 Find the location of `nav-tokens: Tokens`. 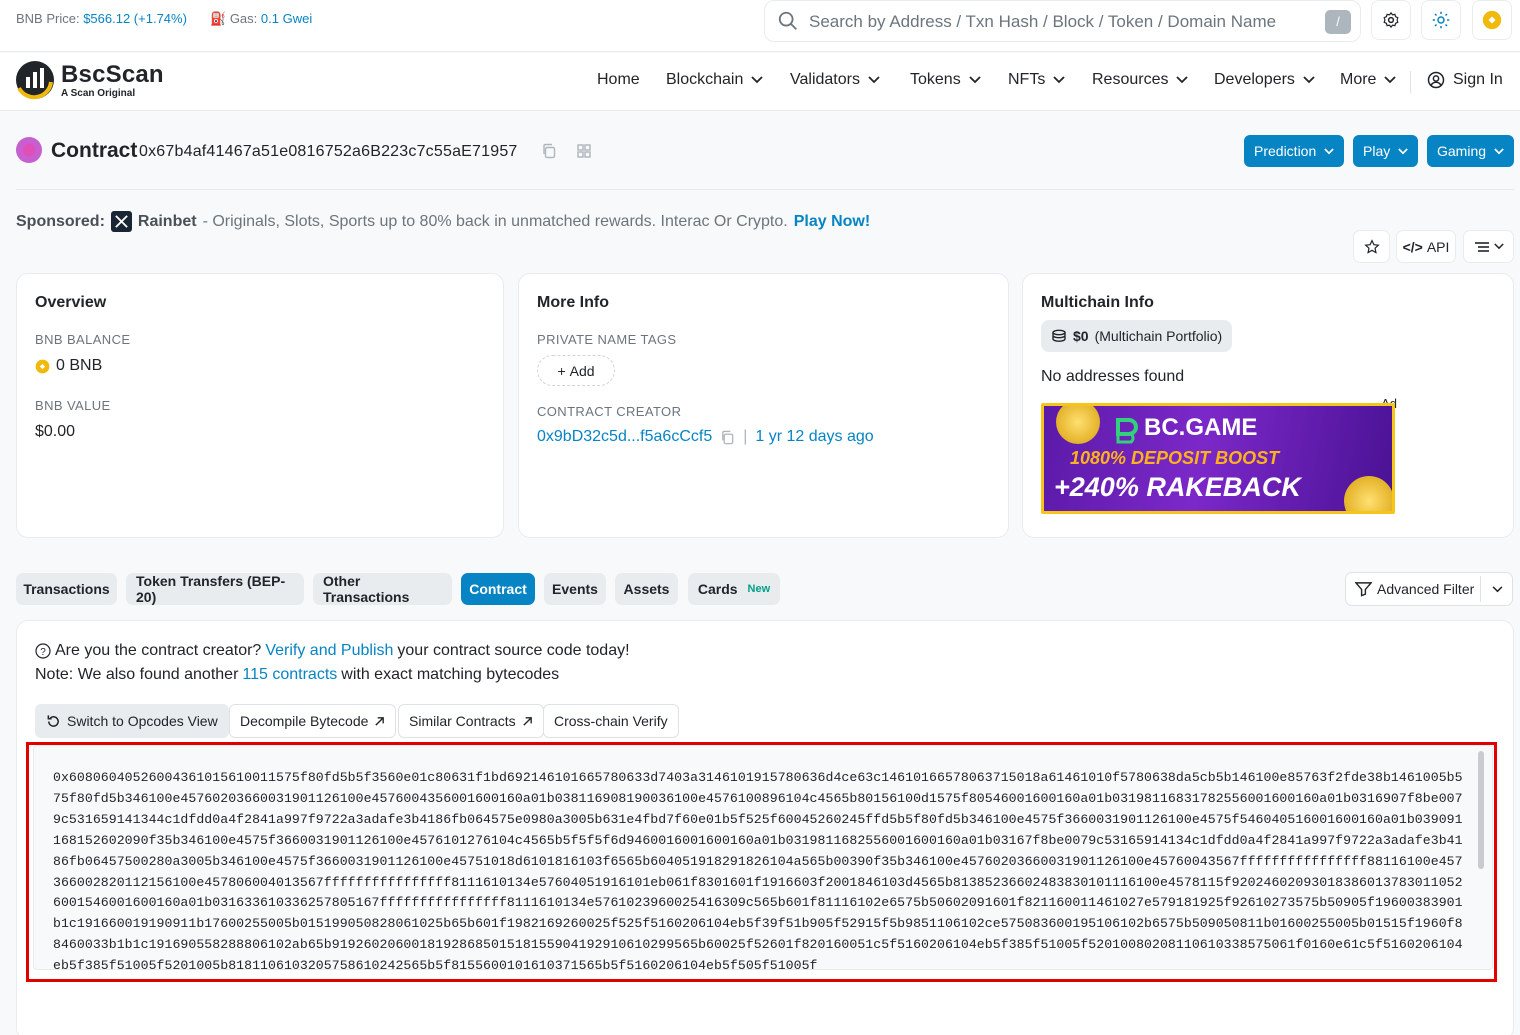

nav-tokens: Tokens is located at coordinates (945, 80).